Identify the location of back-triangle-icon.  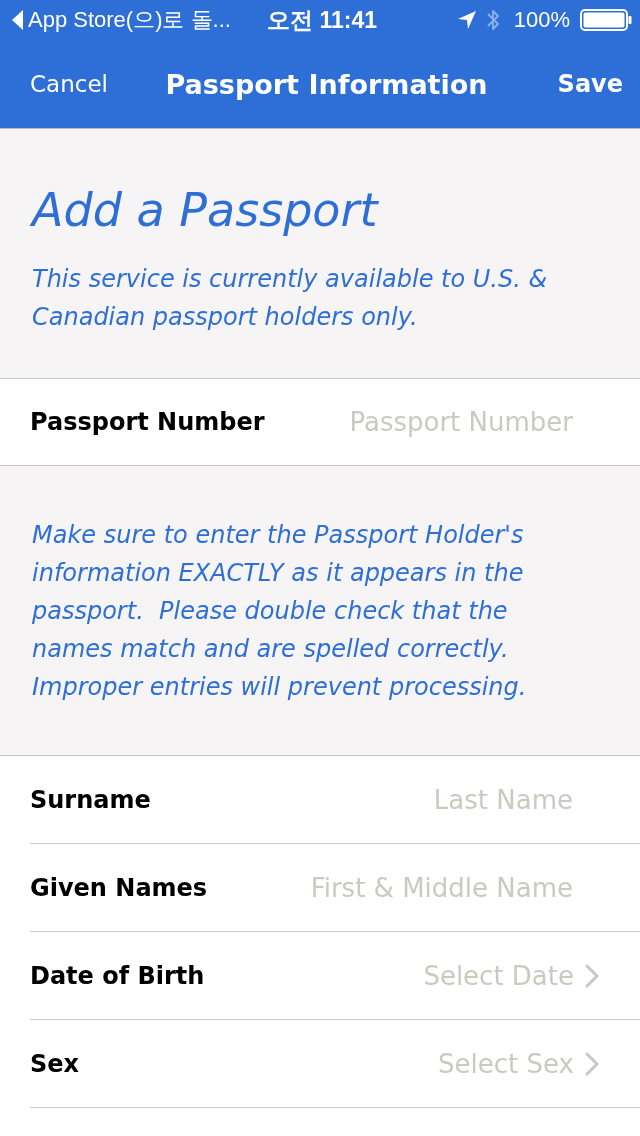
(17, 20).